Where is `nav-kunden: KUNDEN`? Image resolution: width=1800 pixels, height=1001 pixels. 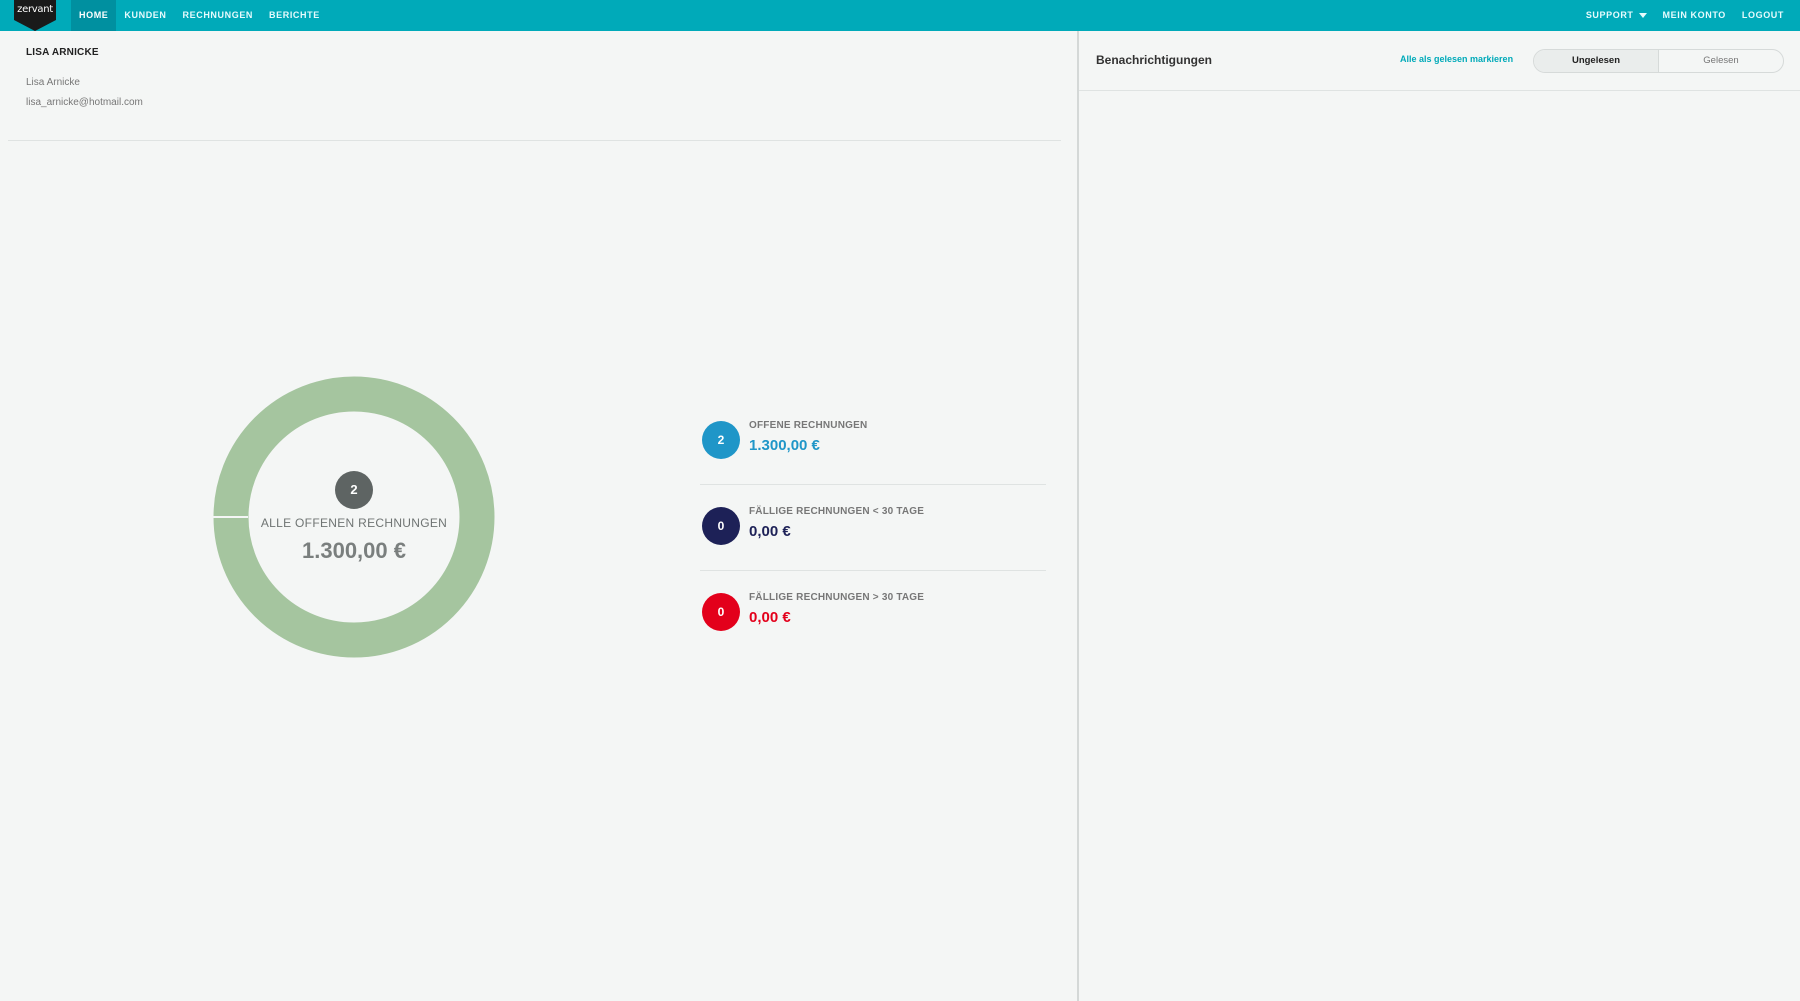 nav-kunden: KUNDEN is located at coordinates (145, 15).